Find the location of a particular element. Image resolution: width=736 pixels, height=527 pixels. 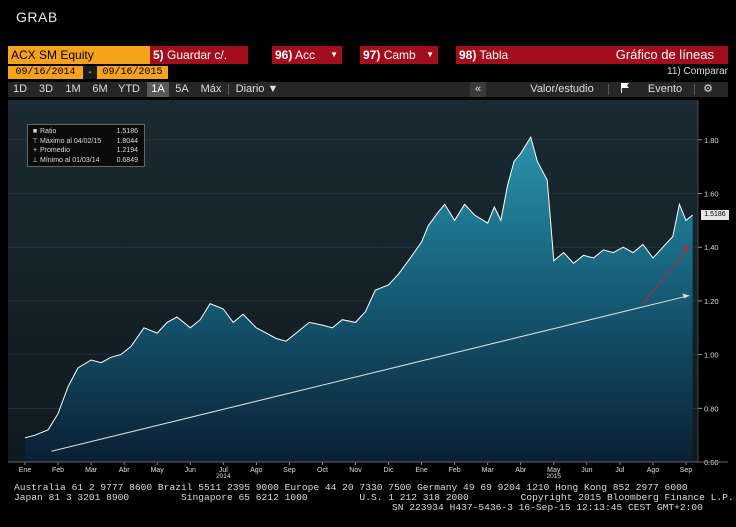

gear-icon: ⚙ is located at coordinates (708, 89).